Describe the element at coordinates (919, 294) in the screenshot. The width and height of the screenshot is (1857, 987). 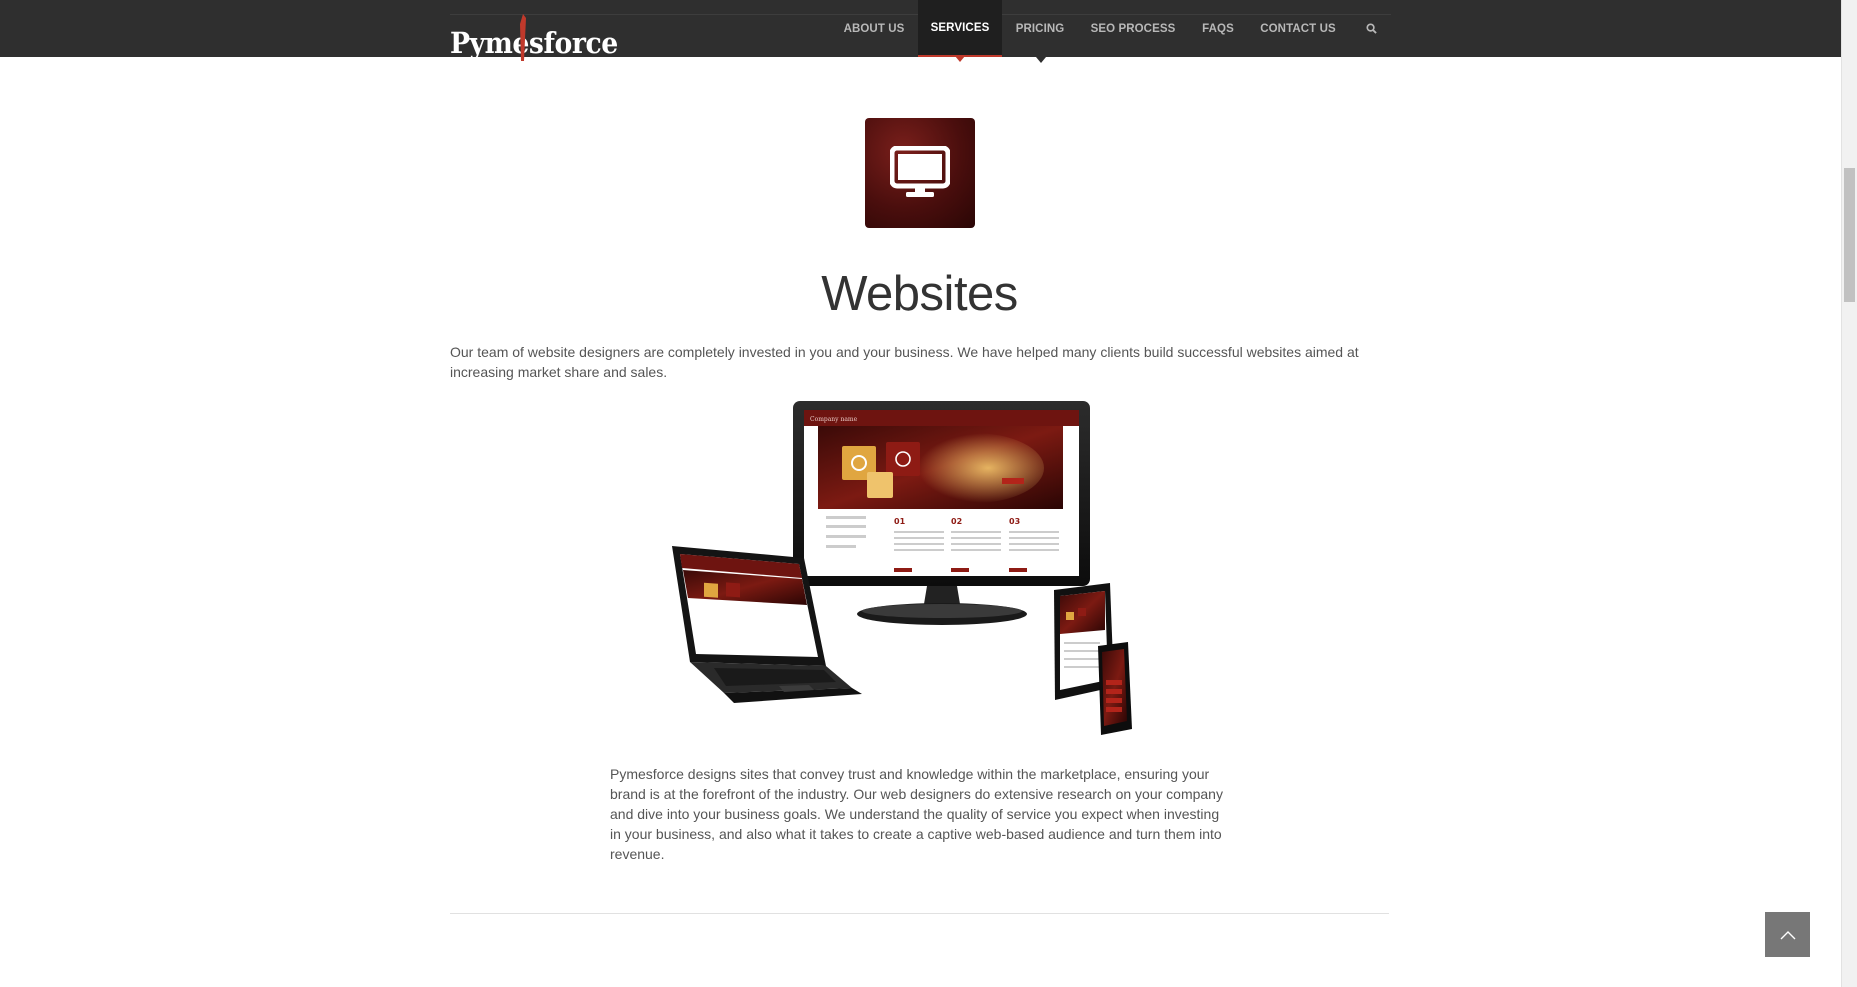
I see `section-title: Websites` at that location.